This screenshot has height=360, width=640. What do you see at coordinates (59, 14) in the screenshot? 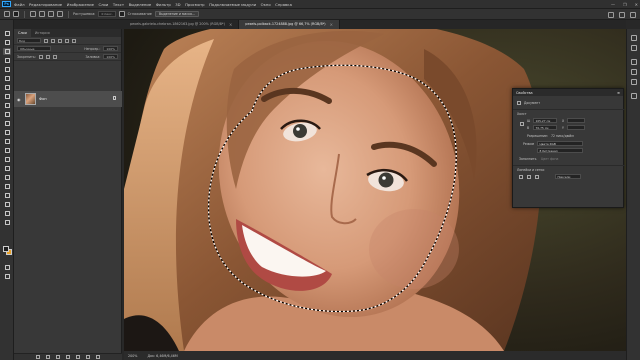
I see `intersect-selection-icon` at bounding box center [59, 14].